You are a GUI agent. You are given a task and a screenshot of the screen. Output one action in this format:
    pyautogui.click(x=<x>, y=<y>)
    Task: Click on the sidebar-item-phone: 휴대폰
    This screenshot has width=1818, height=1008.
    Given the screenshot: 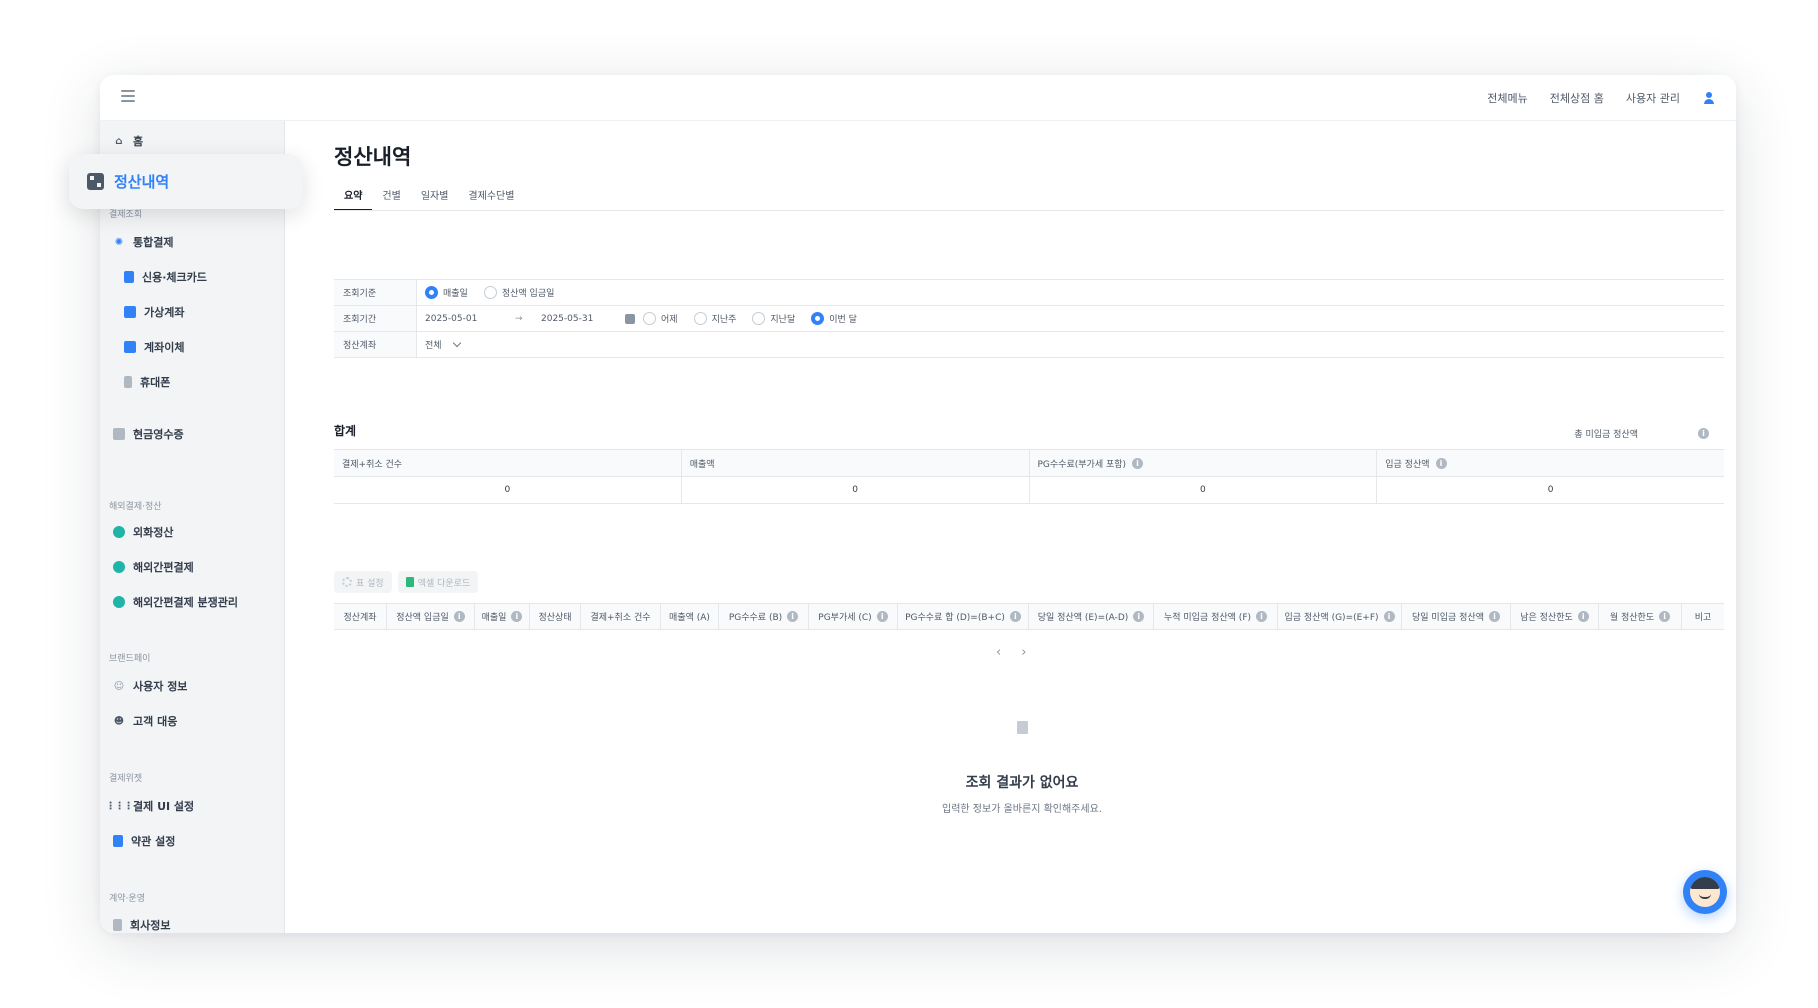 What is the action you would take?
    pyautogui.click(x=147, y=382)
    